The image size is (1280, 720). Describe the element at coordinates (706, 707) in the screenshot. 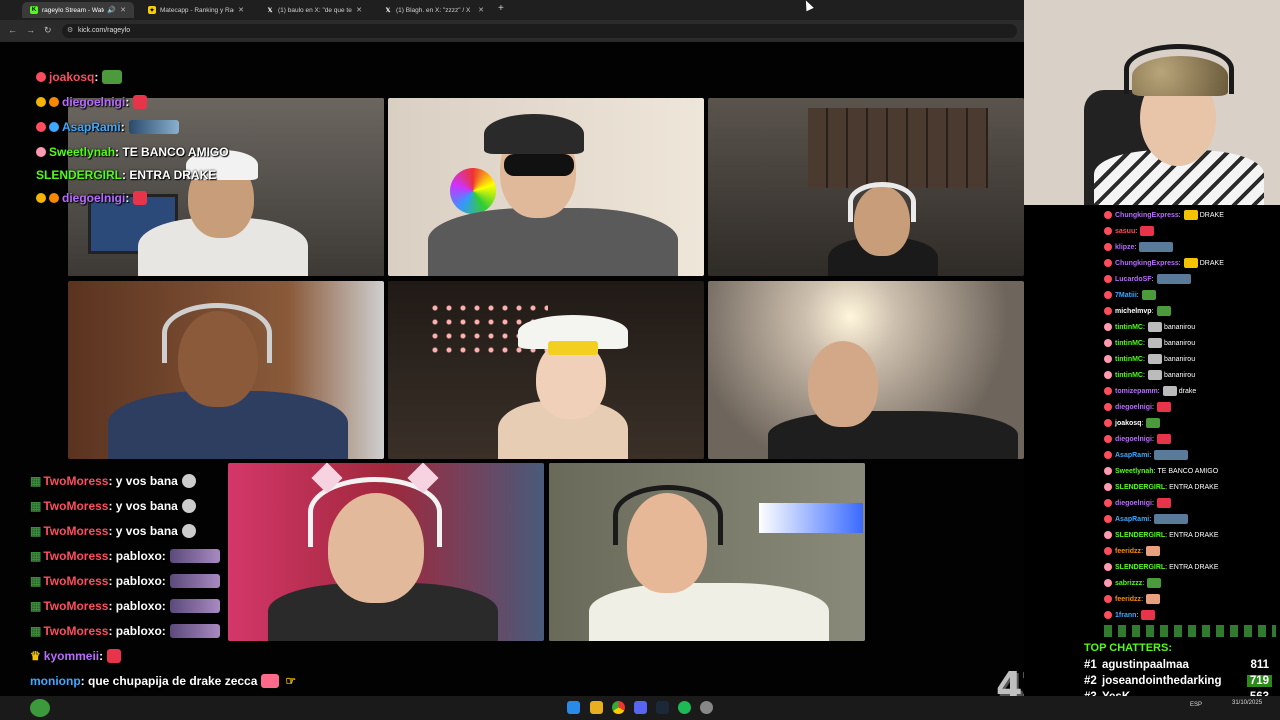

I see `app-icon` at that location.